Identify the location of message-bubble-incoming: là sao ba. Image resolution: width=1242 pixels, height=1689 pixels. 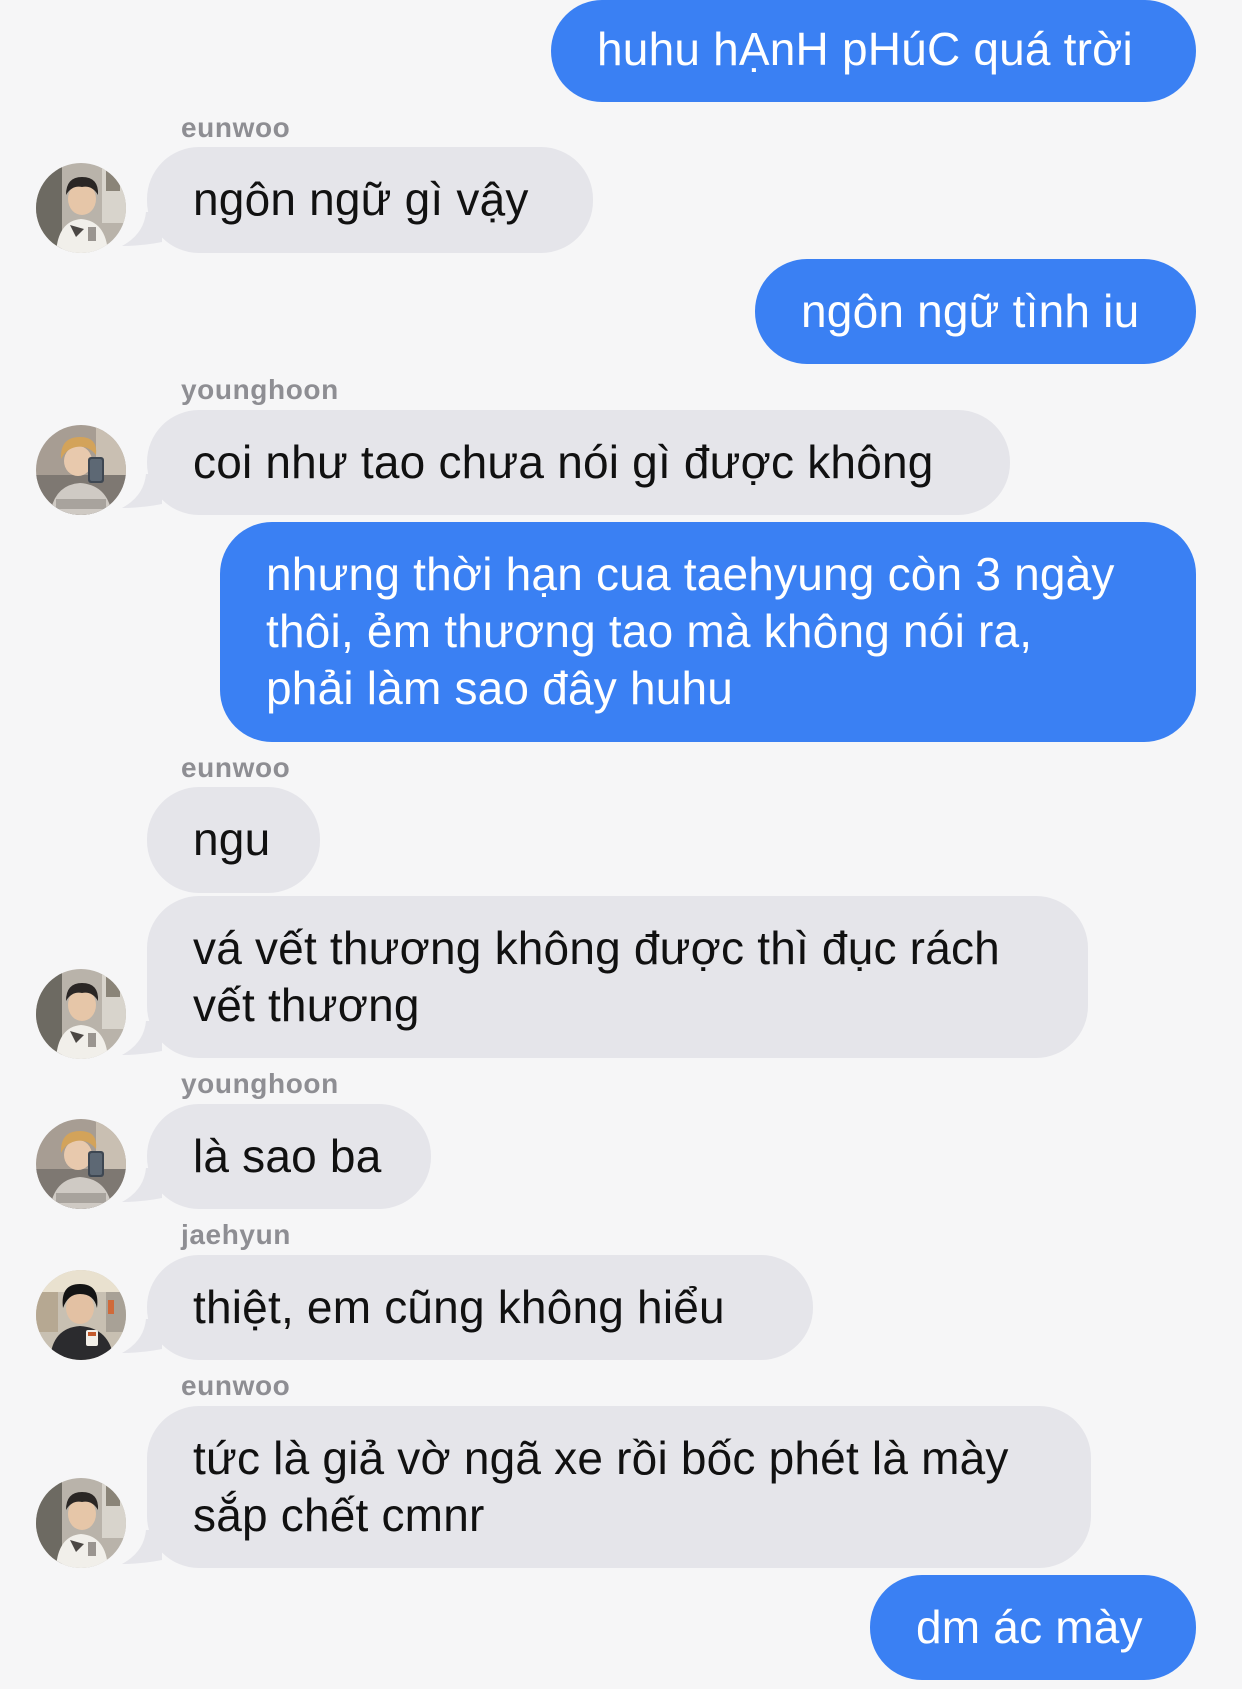
(289, 1156).